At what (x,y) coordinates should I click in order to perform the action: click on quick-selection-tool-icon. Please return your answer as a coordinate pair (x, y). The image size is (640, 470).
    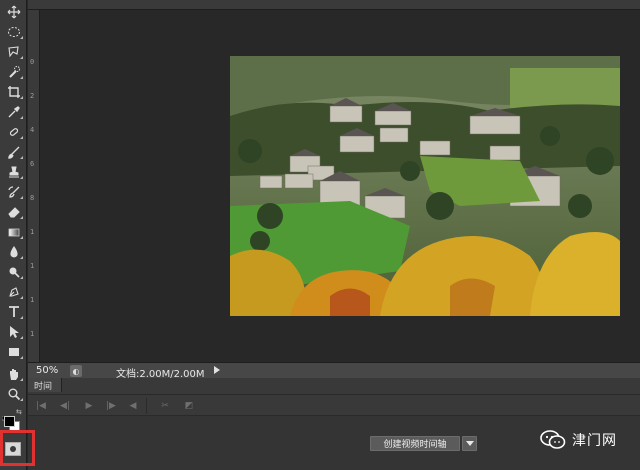
    Looking at the image, I should click on (13, 71).